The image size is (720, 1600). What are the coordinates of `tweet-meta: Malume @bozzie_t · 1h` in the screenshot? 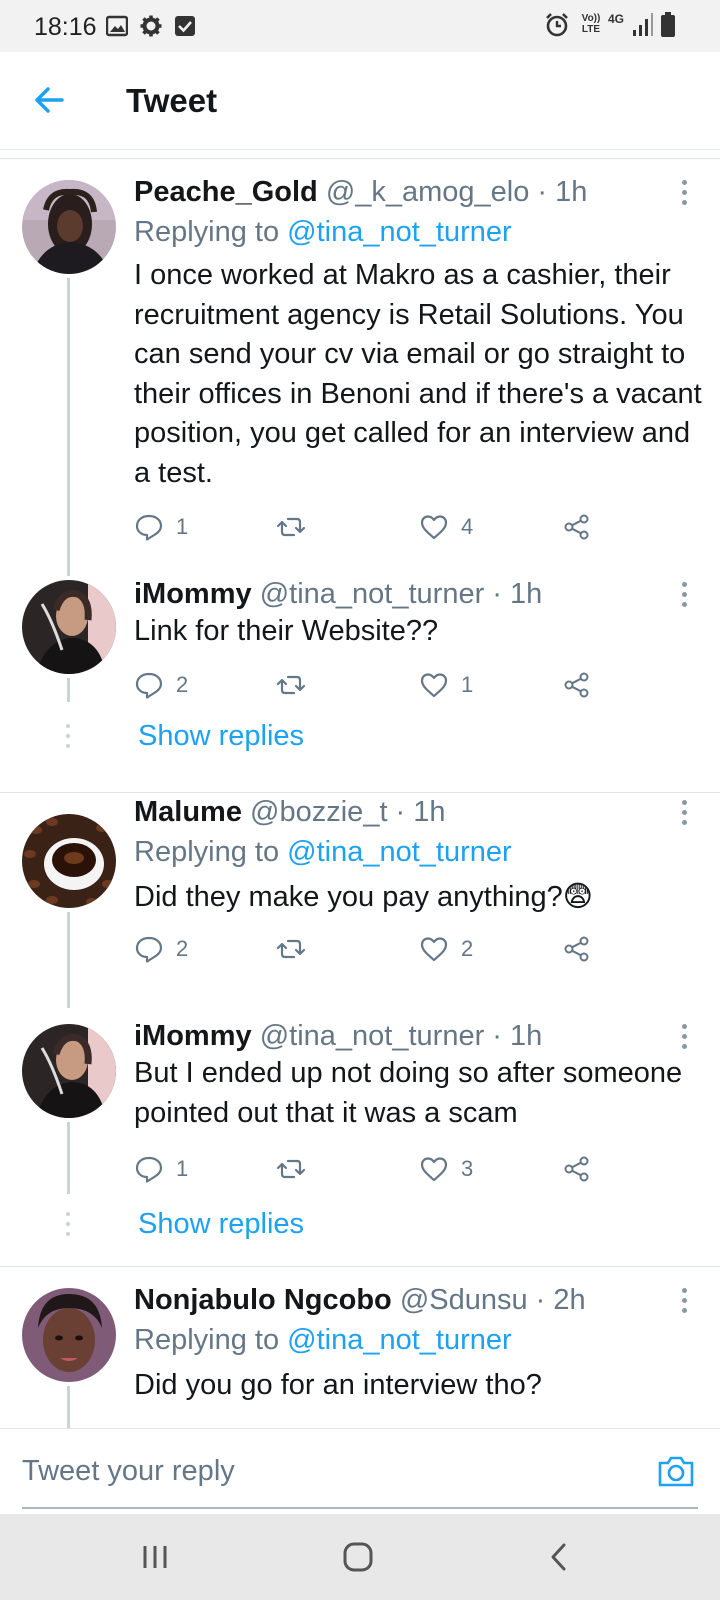 It's located at (290, 812).